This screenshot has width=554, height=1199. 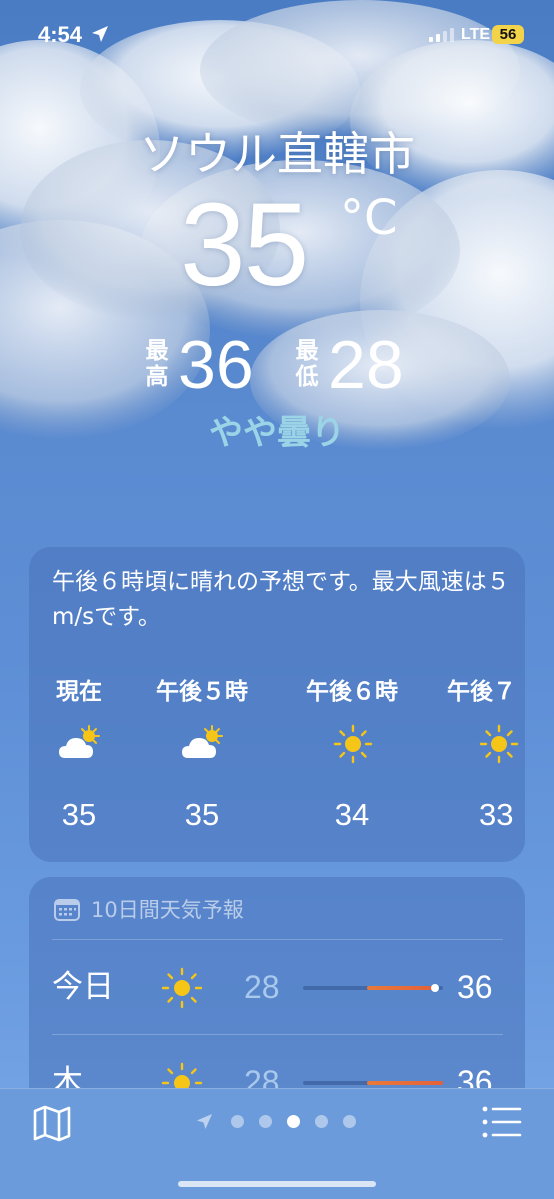 I want to click on hour-label: 午後５時, so click(x=202, y=692).